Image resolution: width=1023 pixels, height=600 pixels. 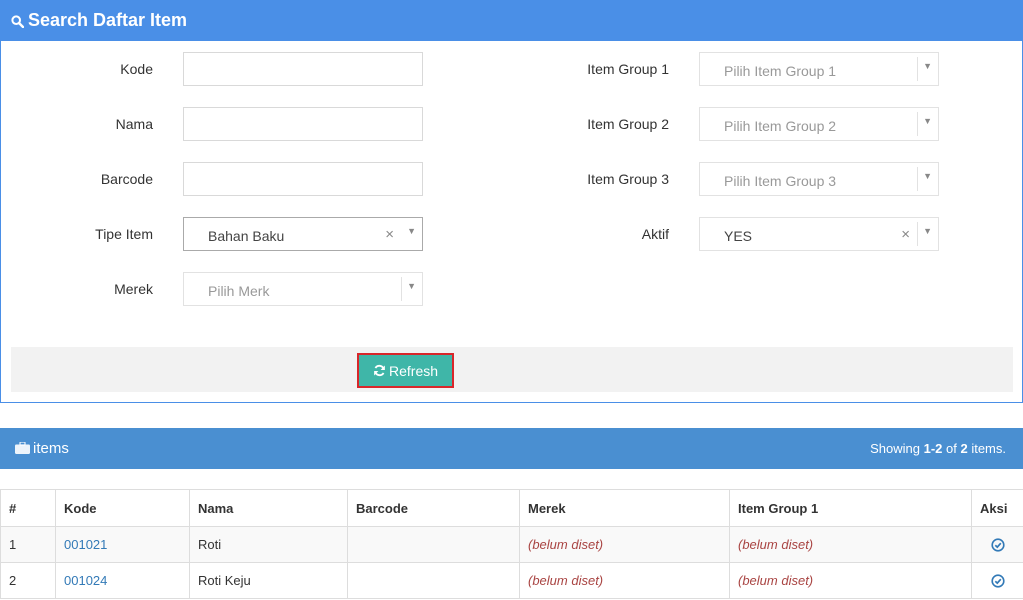 I want to click on items-summary: Showing 1-2 of 2 items., so click(x=938, y=448).